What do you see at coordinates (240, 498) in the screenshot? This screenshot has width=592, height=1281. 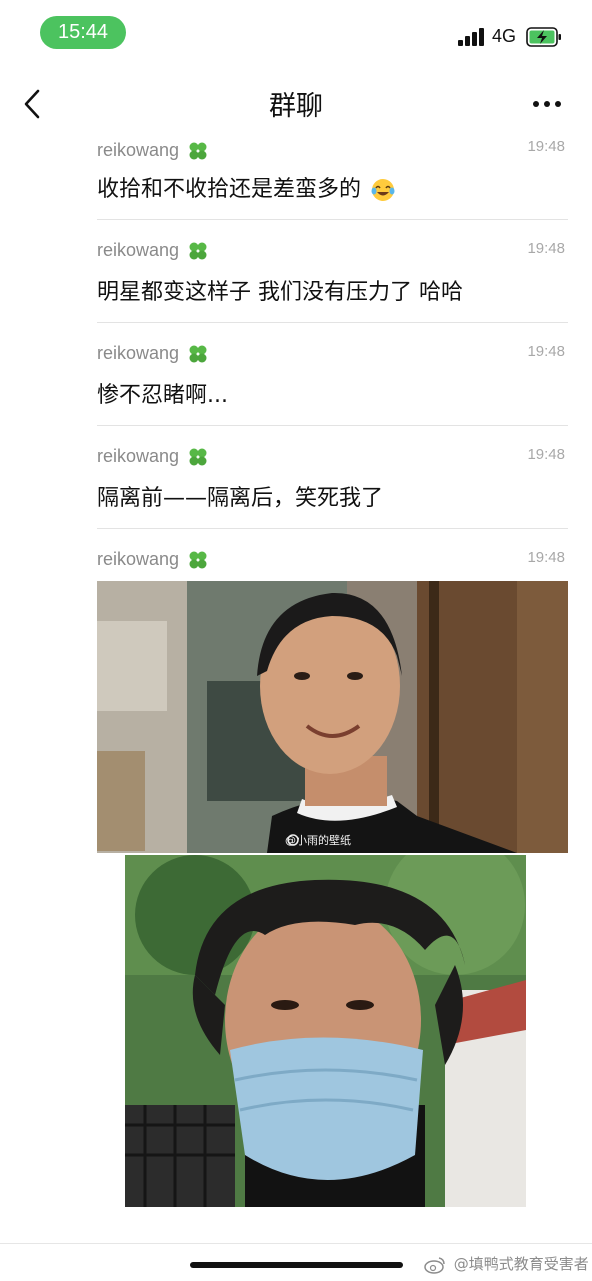 I see `message-text: 隔离前——隔离后，笑死我了` at bounding box center [240, 498].